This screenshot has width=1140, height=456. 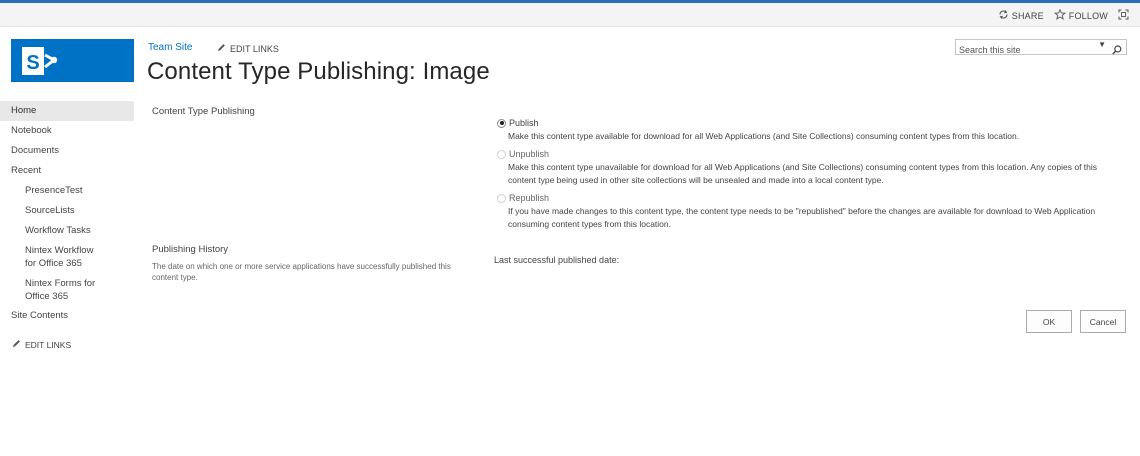 What do you see at coordinates (67, 171) in the screenshot?
I see `nav-item-recent: Recent` at bounding box center [67, 171].